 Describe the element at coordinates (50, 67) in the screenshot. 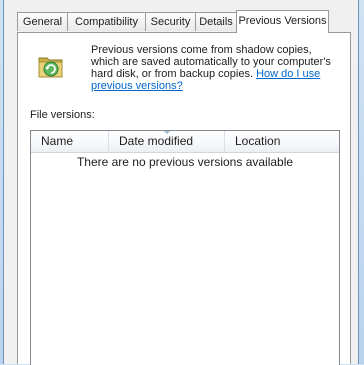

I see `restore-folder-icon` at that location.